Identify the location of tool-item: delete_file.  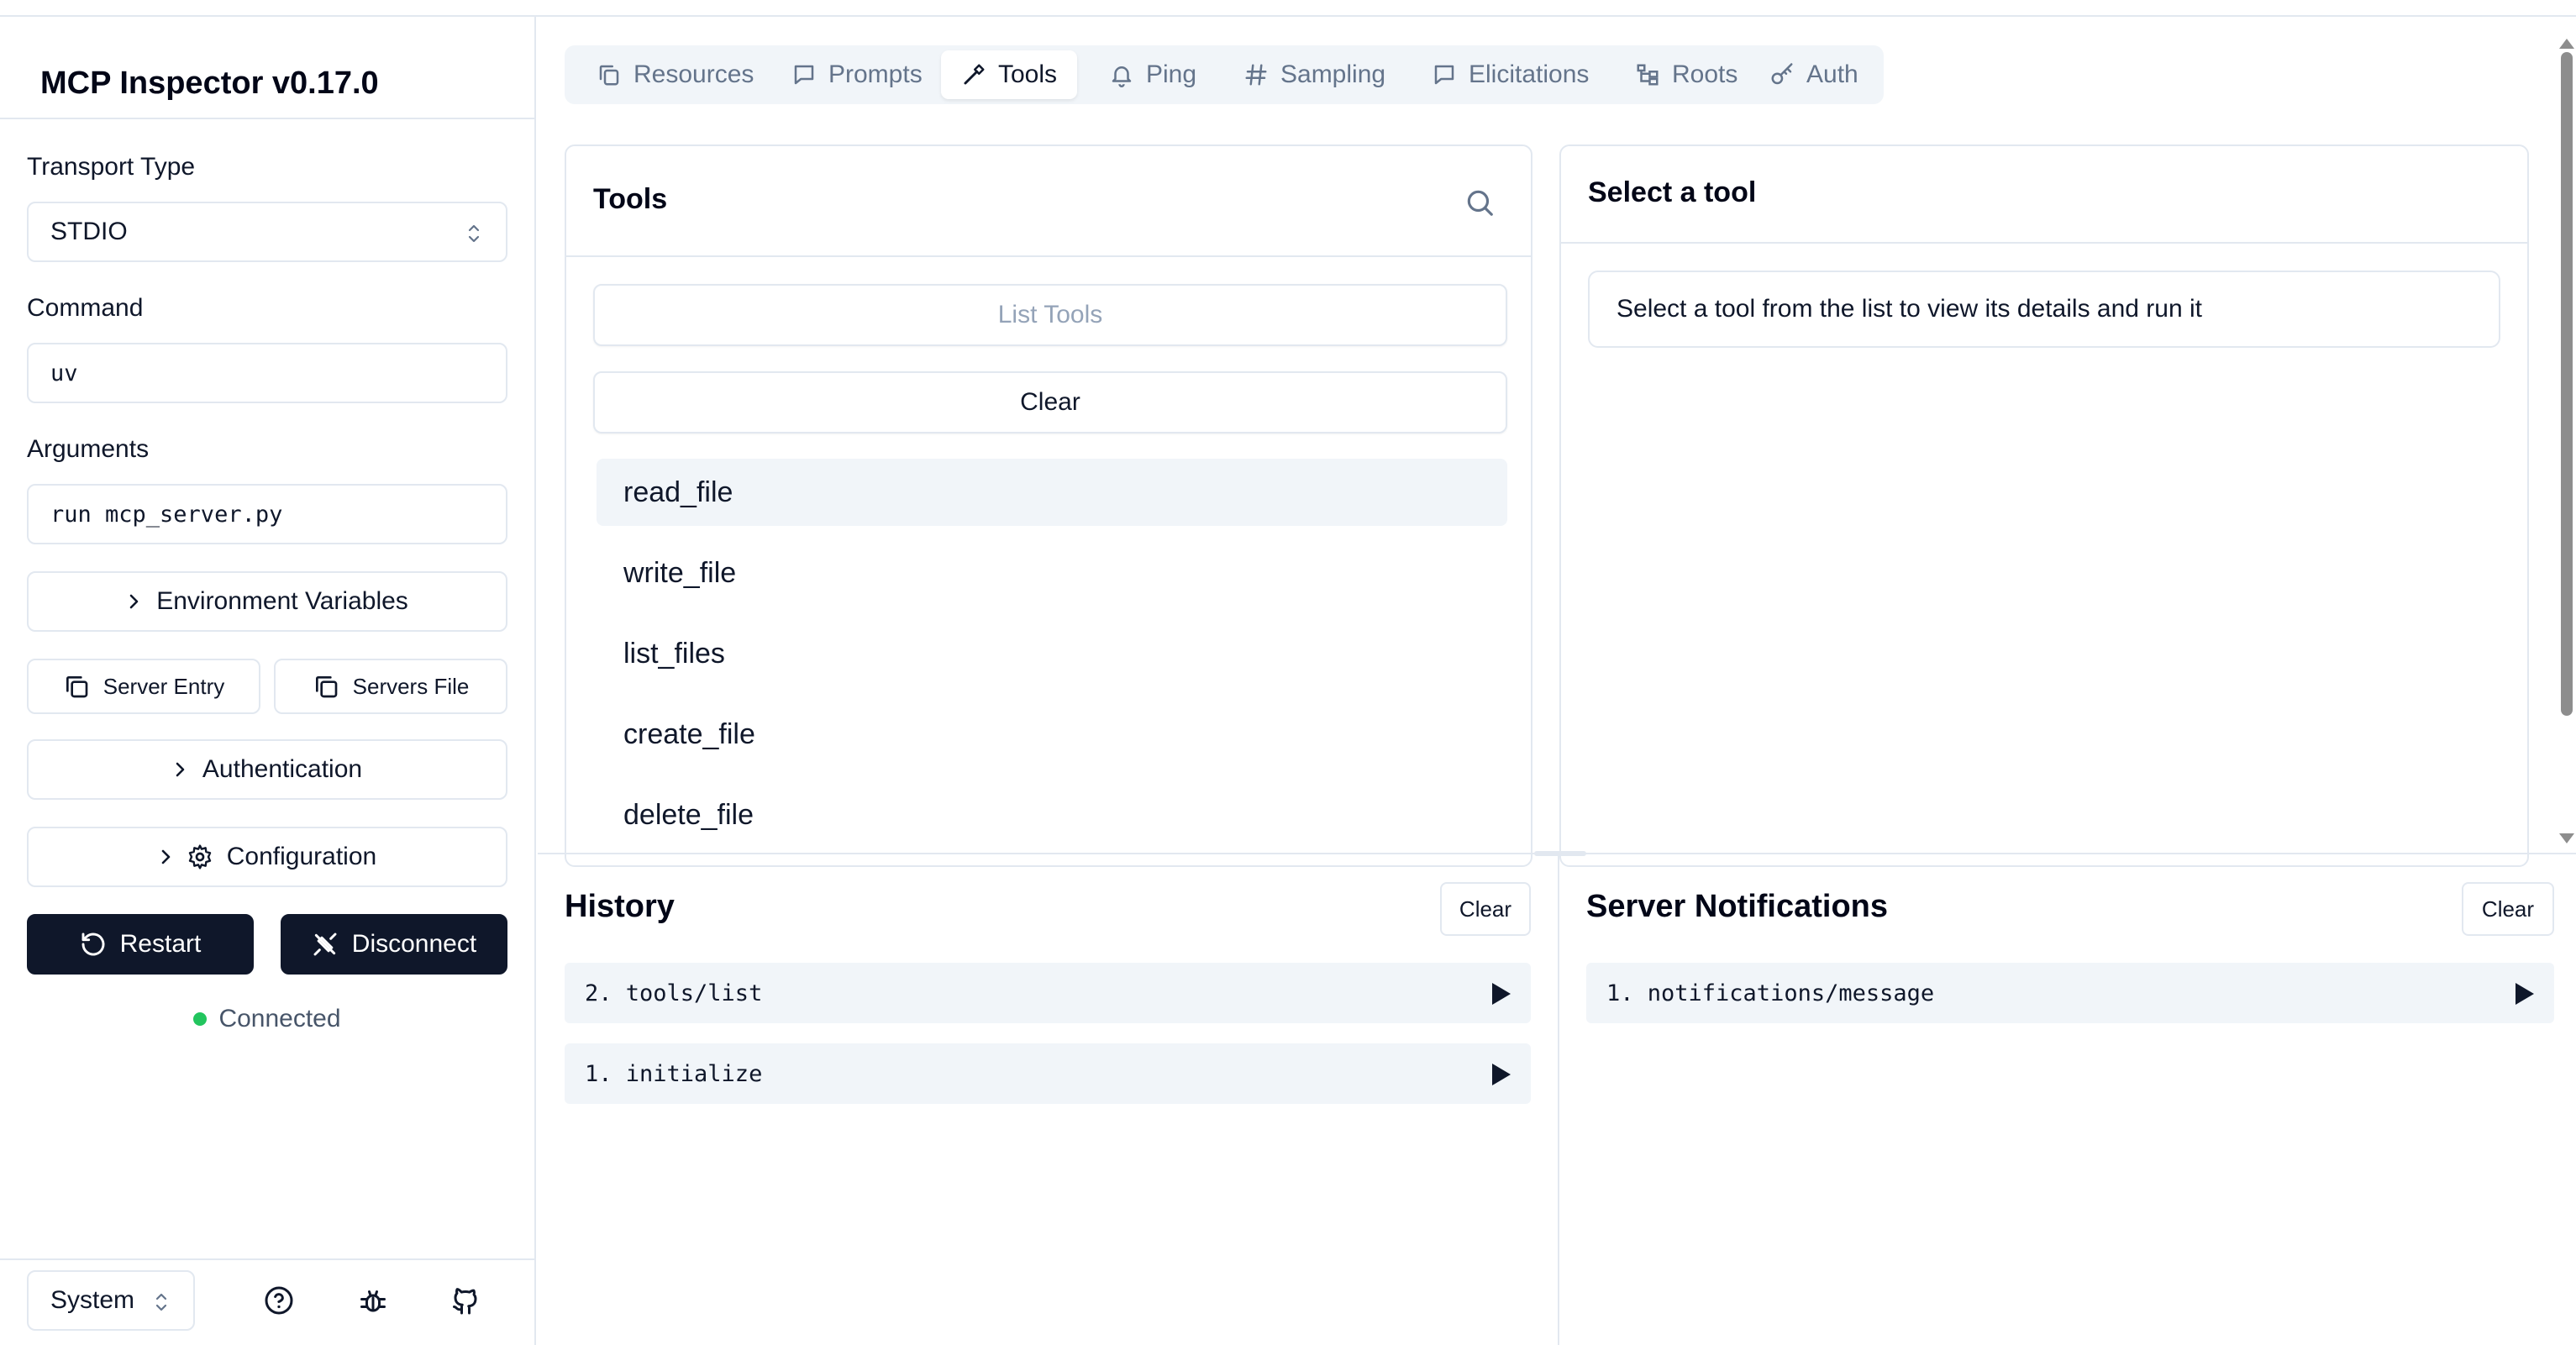
(1052, 815).